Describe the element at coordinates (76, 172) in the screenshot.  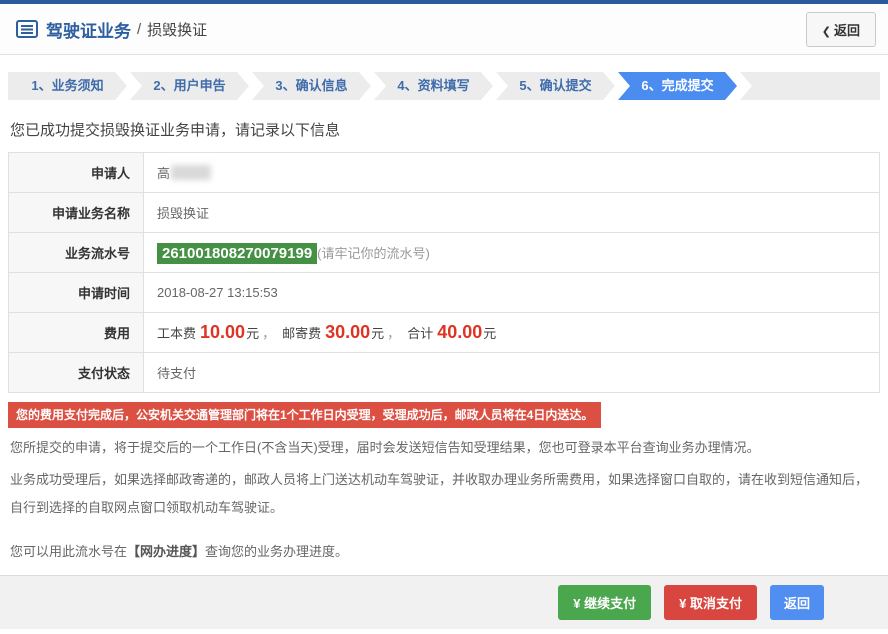
I see `applicant-label: 申请人` at that location.